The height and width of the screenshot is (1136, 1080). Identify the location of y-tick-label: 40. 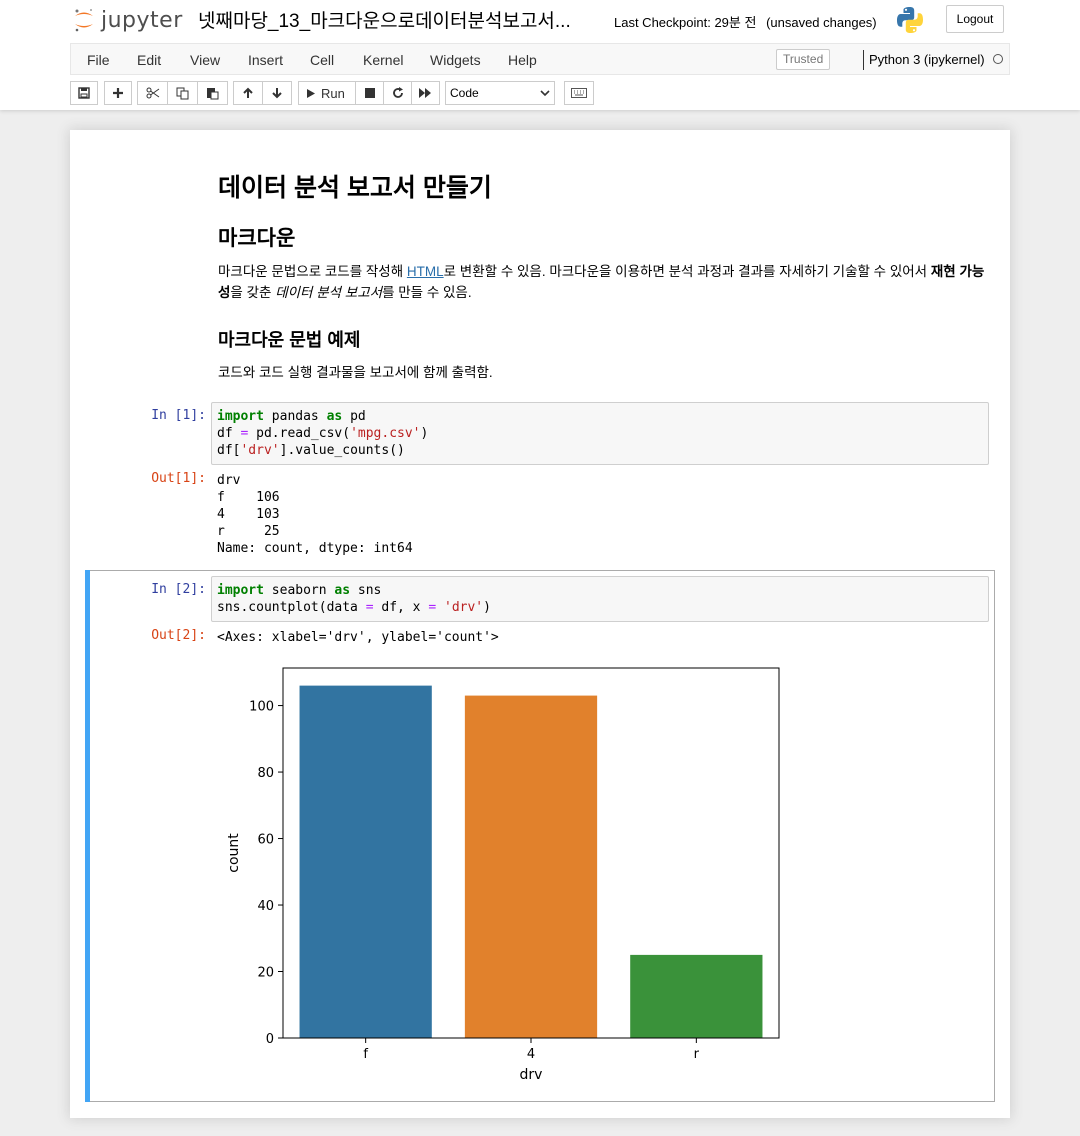
(265, 906).